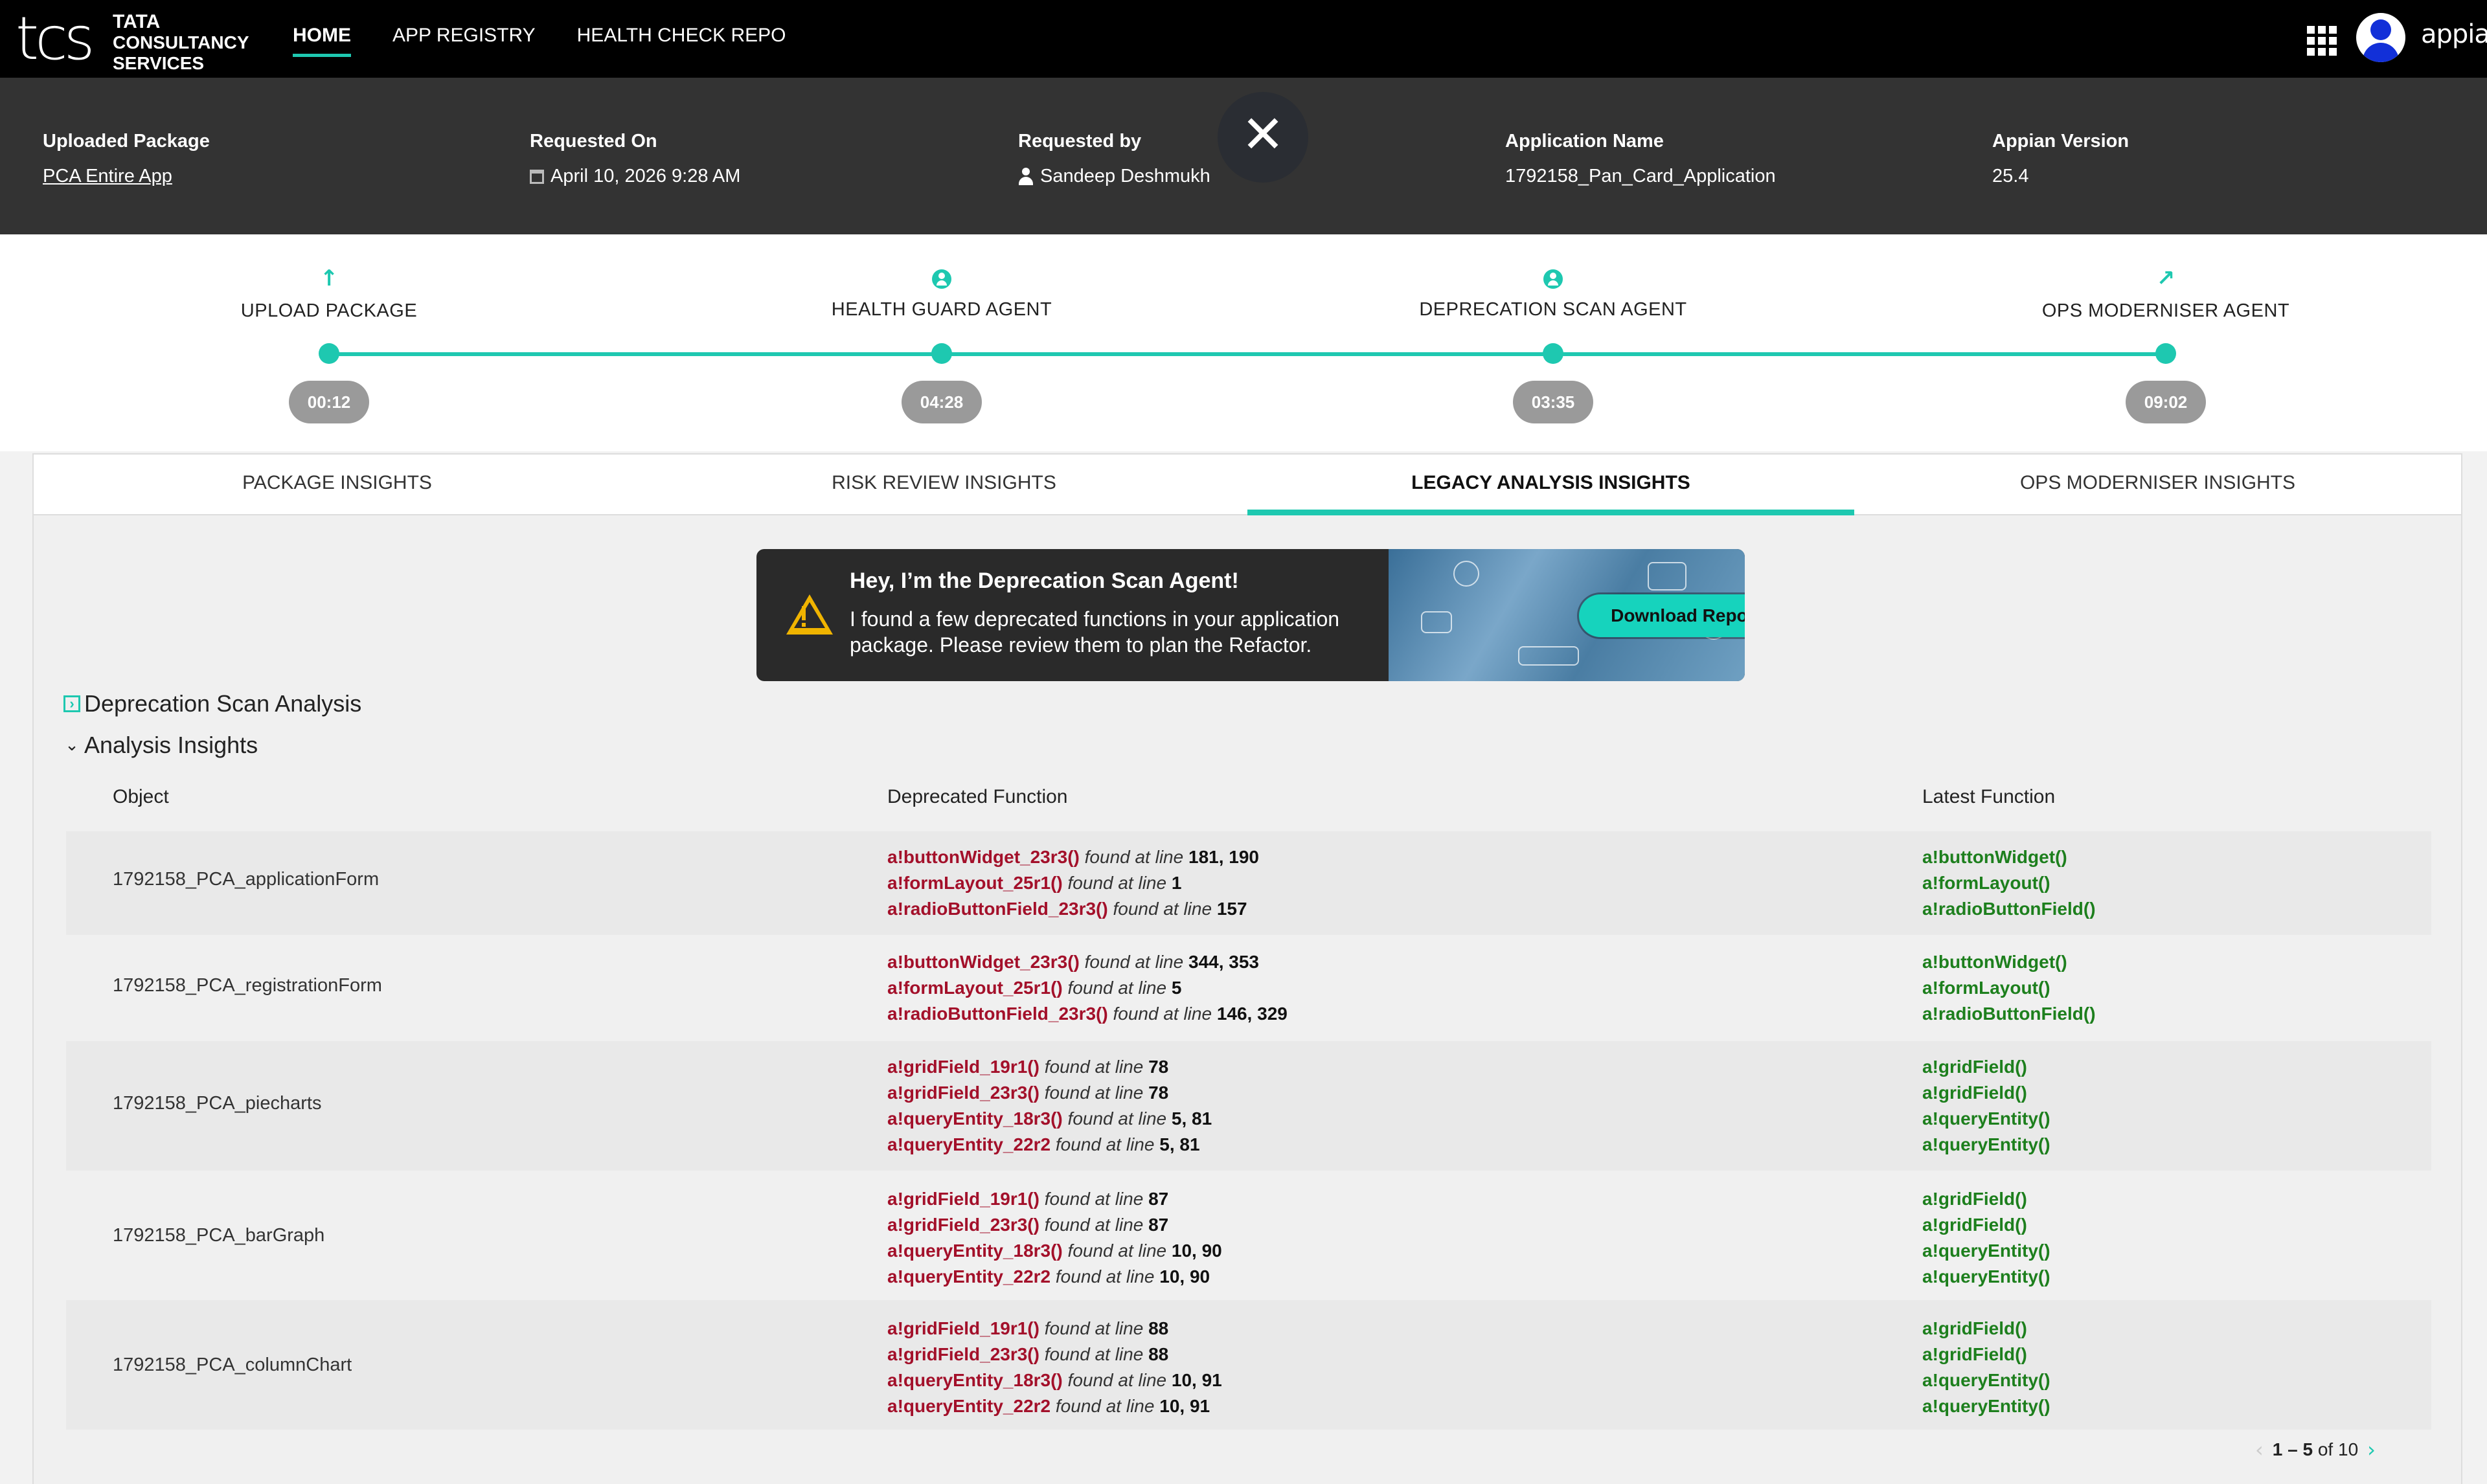 The height and width of the screenshot is (1484, 2487). Describe the element at coordinates (998, 1014) in the screenshot. I see `deprecated-fn: a!radioButtonField_23r3()` at that location.